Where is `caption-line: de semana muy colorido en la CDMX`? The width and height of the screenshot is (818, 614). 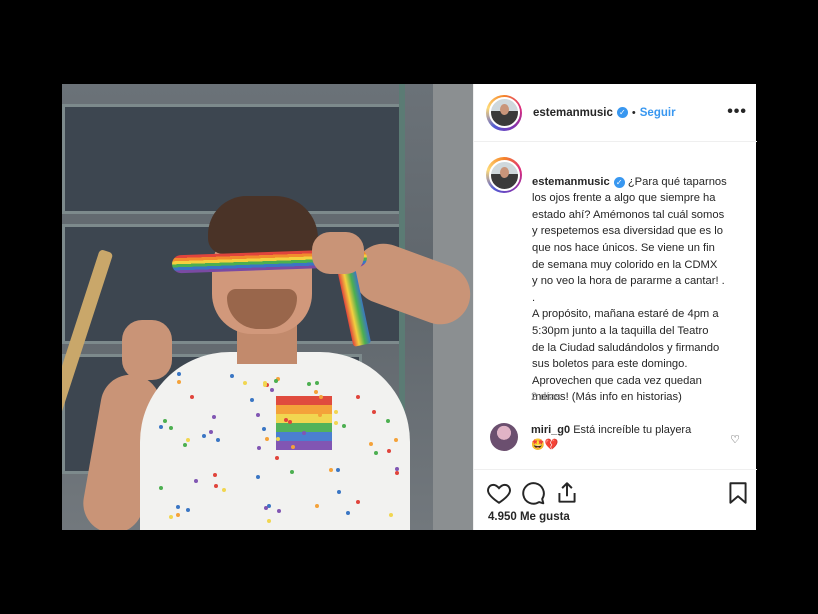
caption-line: de semana muy colorido en la CDMX is located at coordinates (625, 264).